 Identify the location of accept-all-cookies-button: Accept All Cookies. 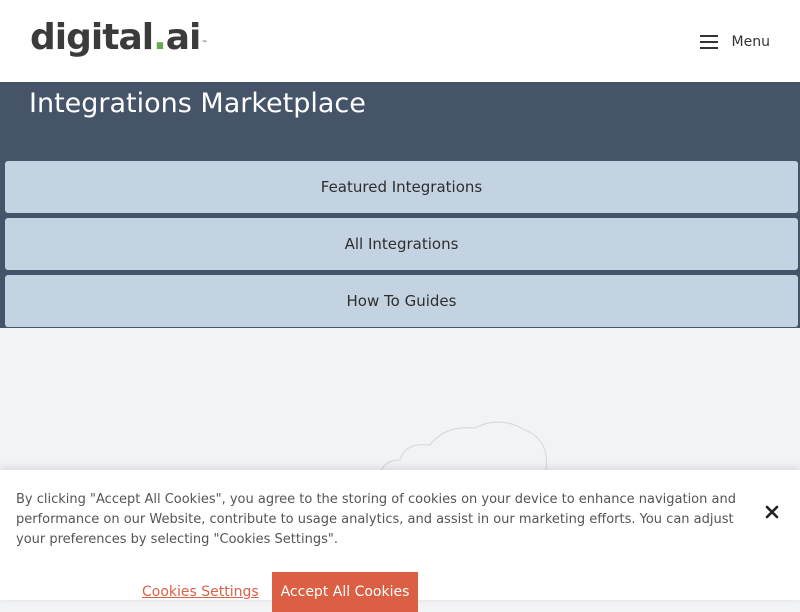
(345, 592).